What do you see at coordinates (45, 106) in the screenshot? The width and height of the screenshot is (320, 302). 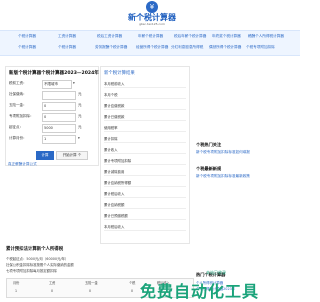 I see `insurance-value: 0` at bounding box center [45, 106].